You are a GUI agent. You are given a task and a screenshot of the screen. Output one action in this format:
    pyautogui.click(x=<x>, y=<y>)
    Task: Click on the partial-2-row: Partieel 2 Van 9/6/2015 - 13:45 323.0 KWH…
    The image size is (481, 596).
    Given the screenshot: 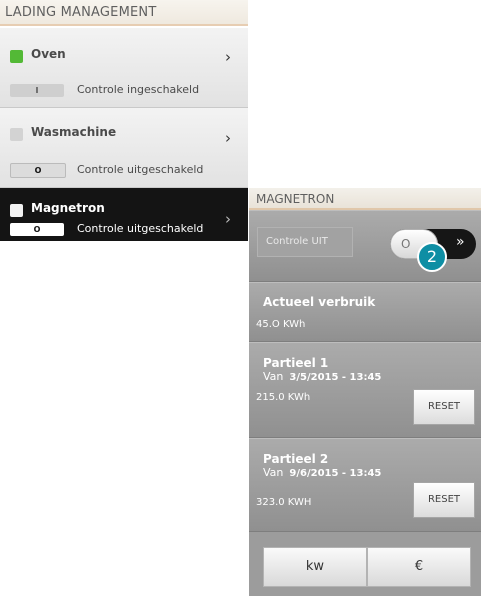 What is the action you would take?
    pyautogui.click(x=365, y=485)
    